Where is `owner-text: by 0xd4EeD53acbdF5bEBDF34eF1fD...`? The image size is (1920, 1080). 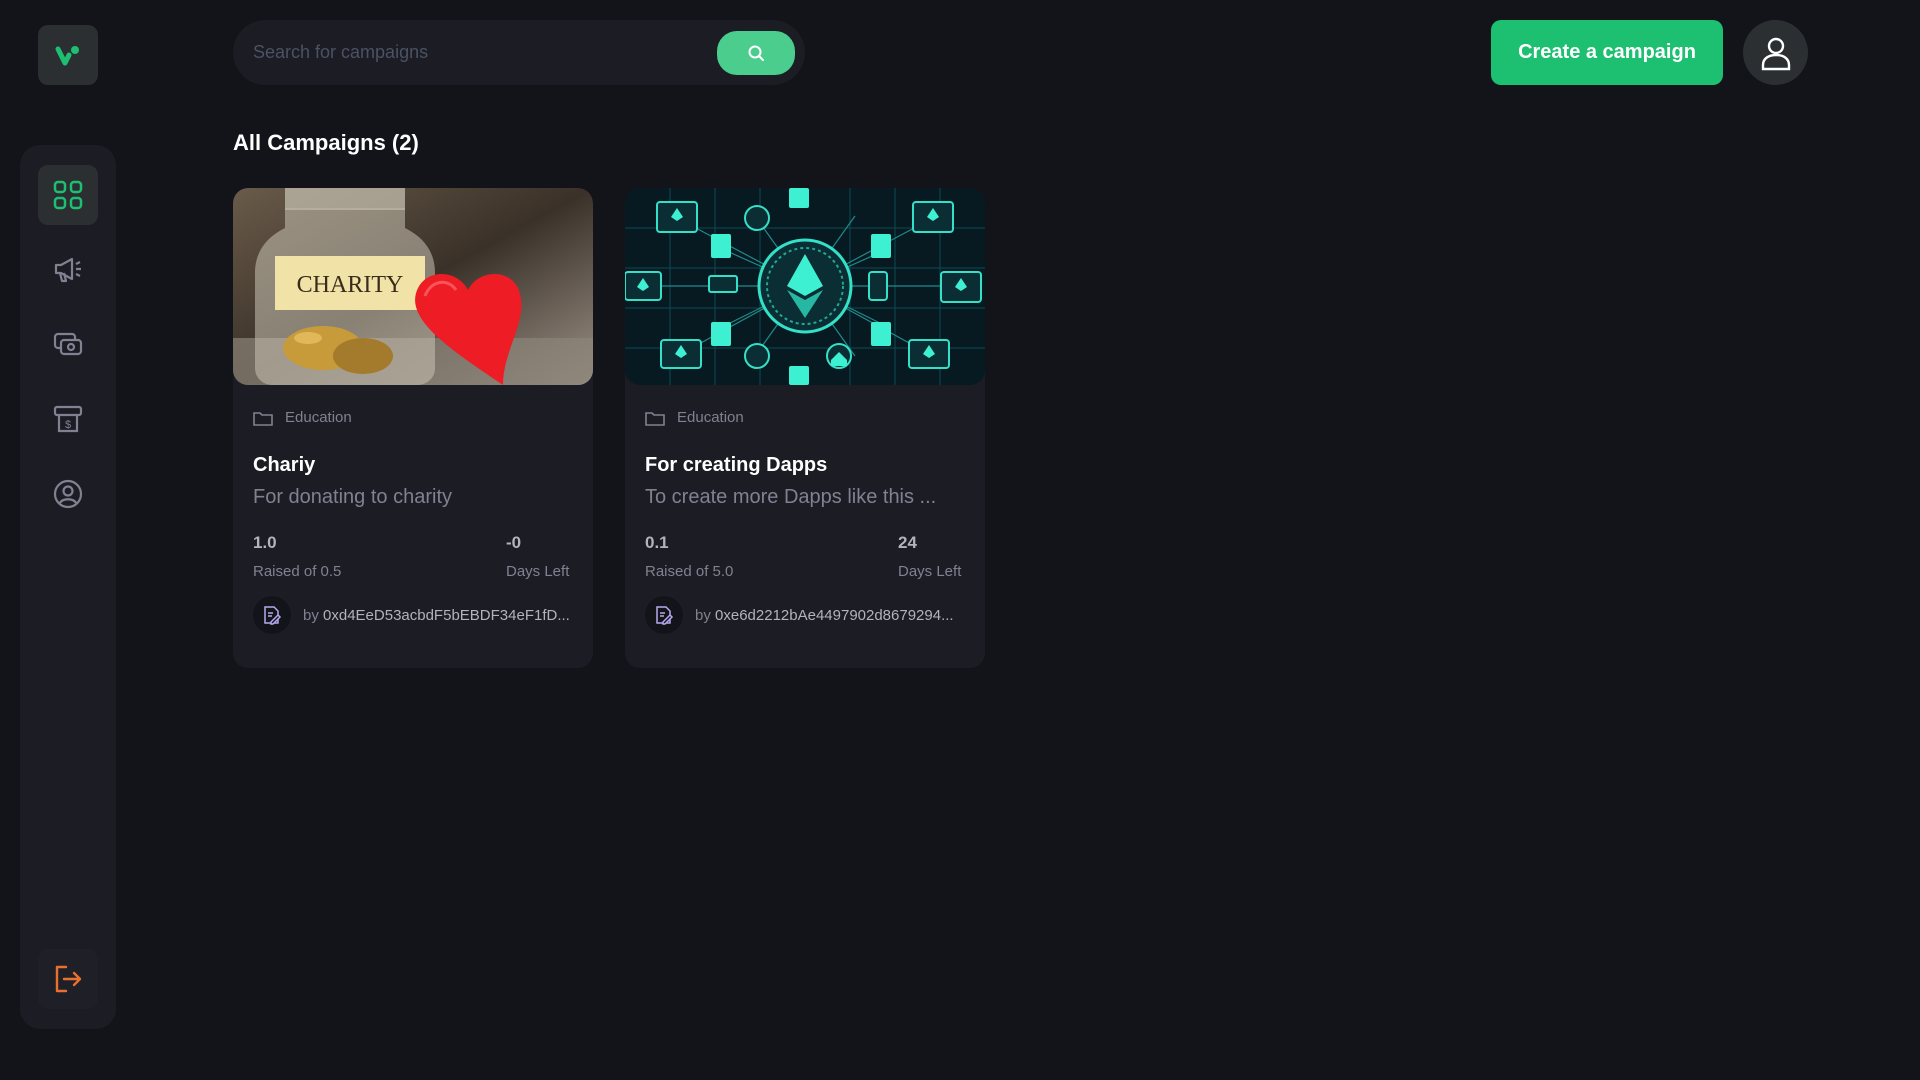 owner-text: by 0xd4EeD53acbdF5bEBDF34eF1fD... is located at coordinates (436, 615).